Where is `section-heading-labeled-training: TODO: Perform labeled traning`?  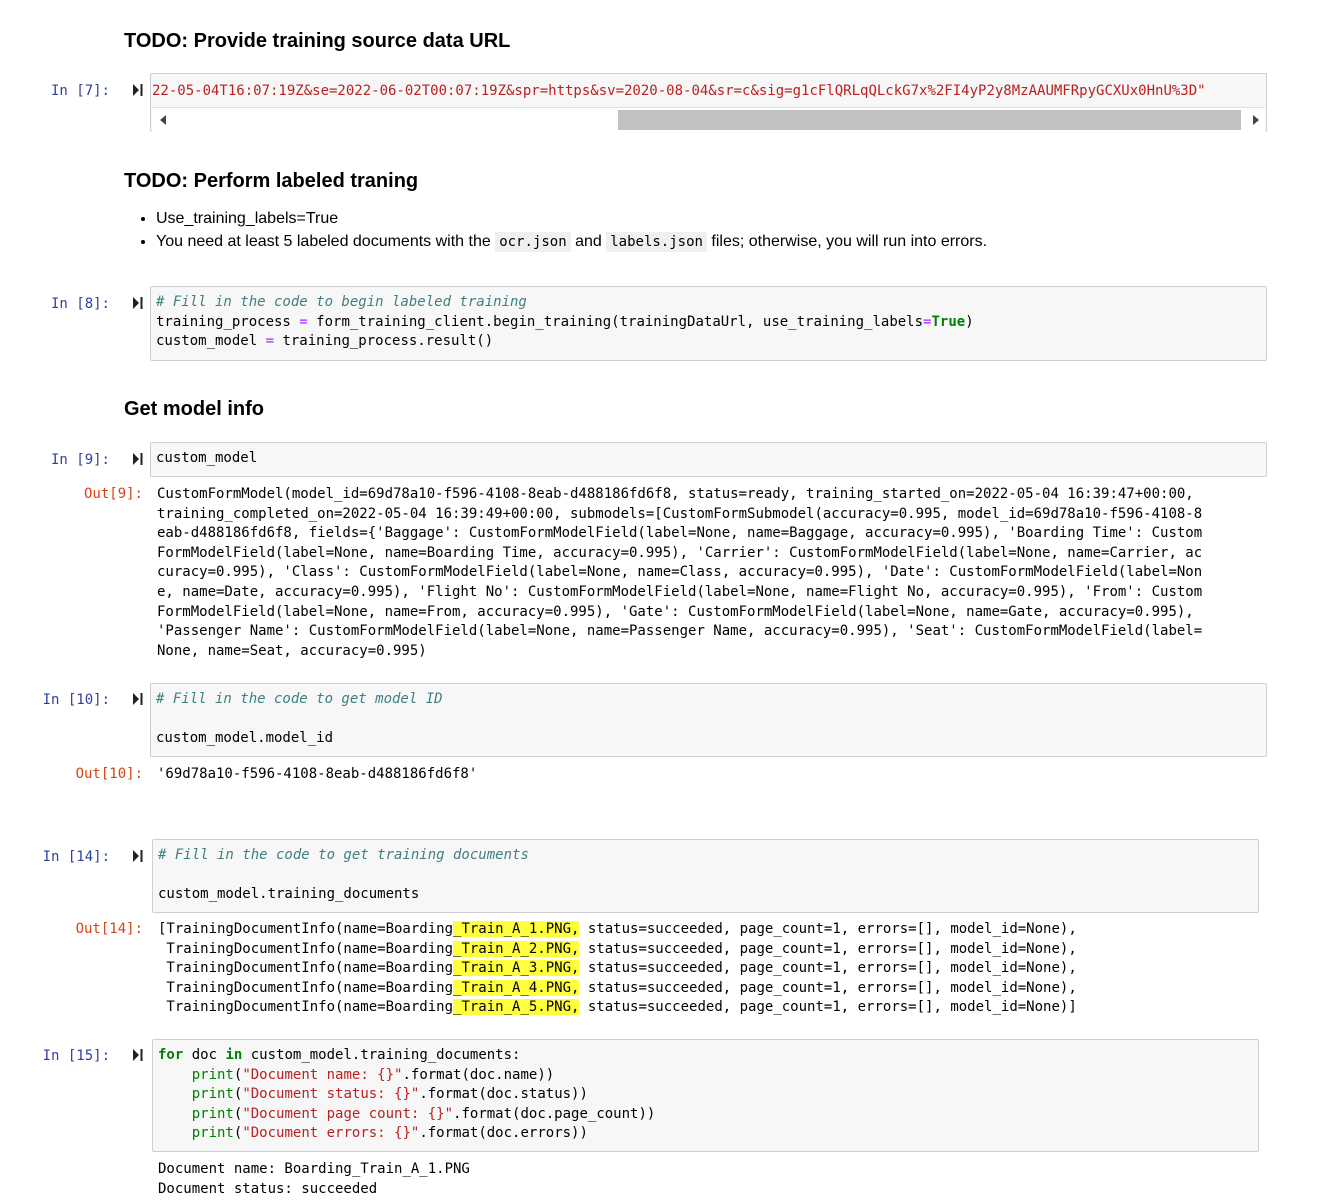
section-heading-labeled-training: TODO: Perform labeled traning is located at coordinates (271, 181).